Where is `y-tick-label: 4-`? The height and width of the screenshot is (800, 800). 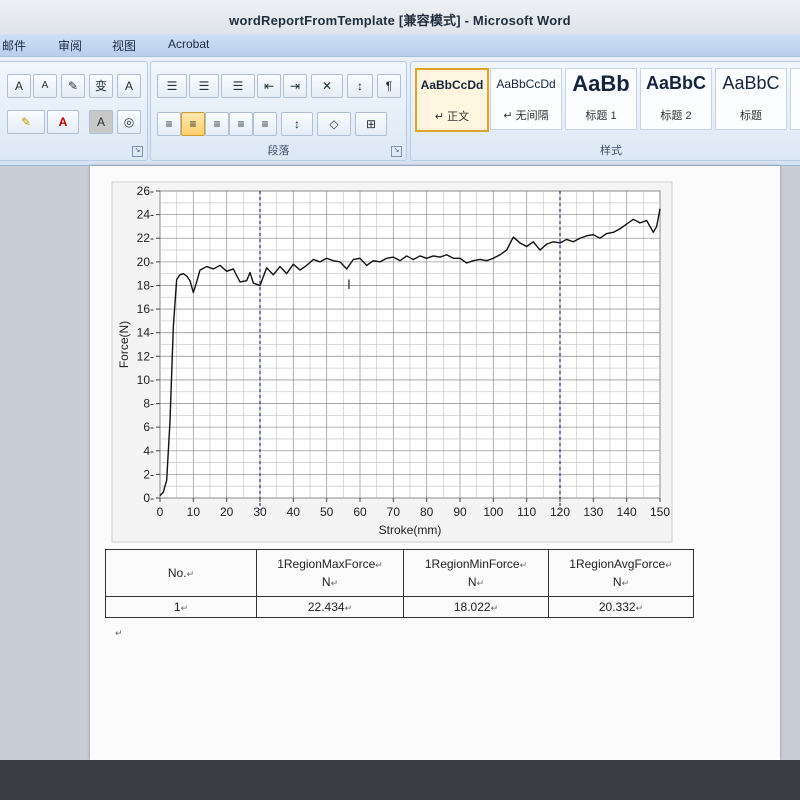
y-tick-label: 4- is located at coordinates (148, 451).